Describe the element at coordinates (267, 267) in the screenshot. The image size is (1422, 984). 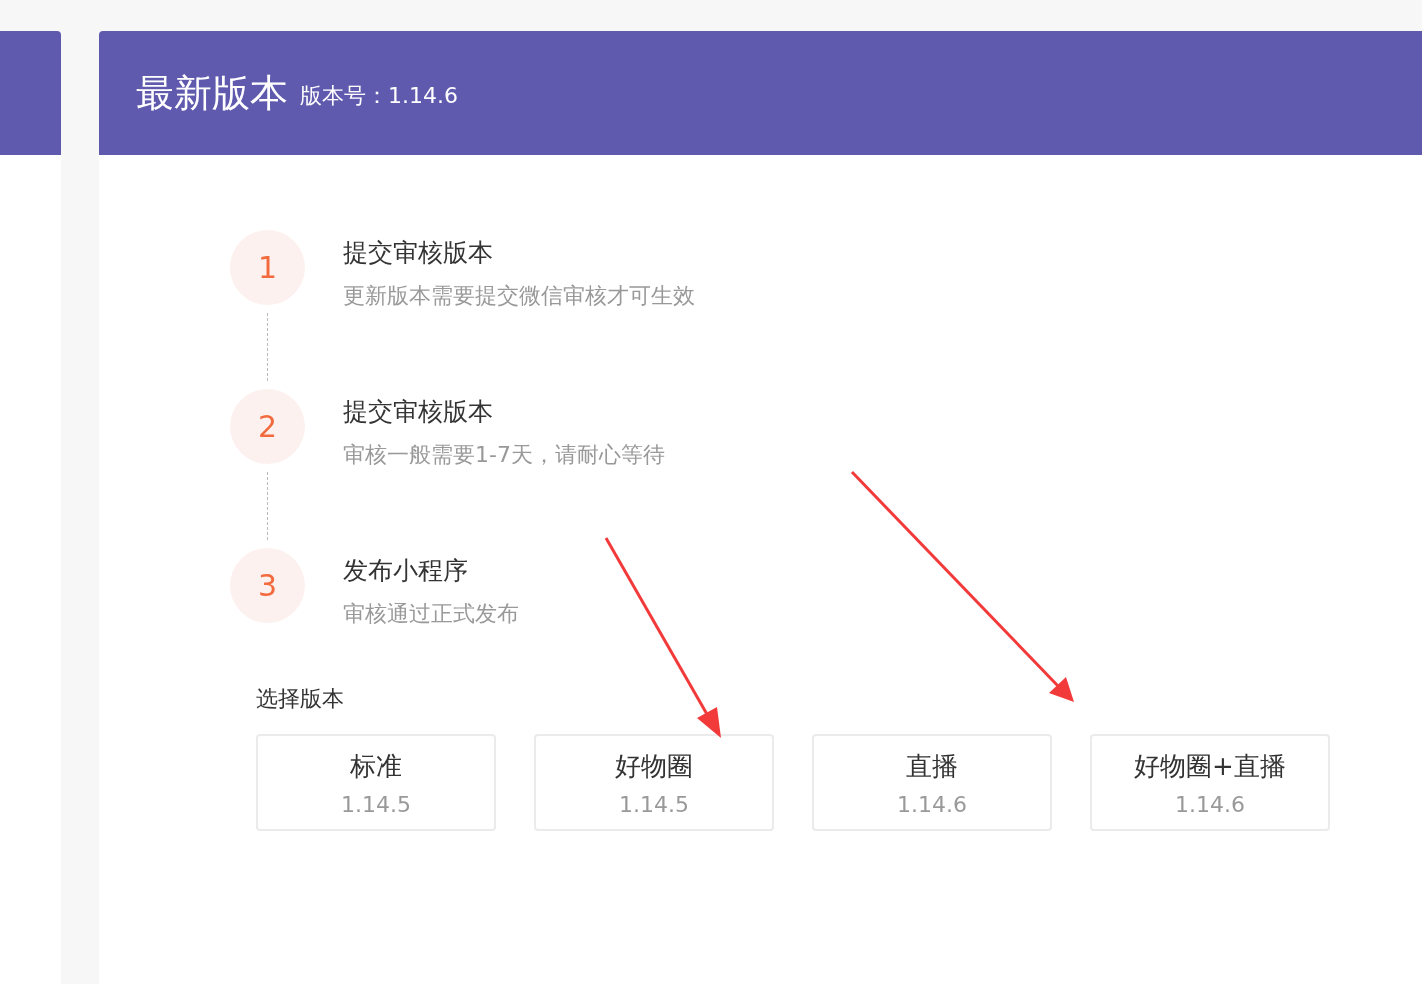
I see `step-number: 1` at that location.